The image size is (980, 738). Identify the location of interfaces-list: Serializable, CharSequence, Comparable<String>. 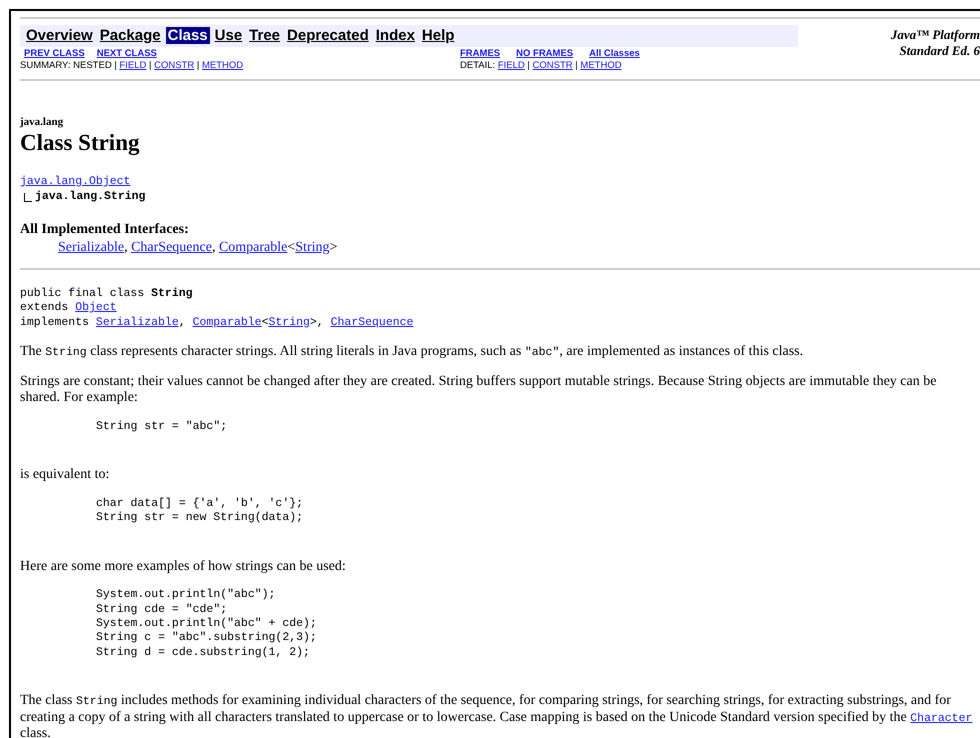
(519, 248).